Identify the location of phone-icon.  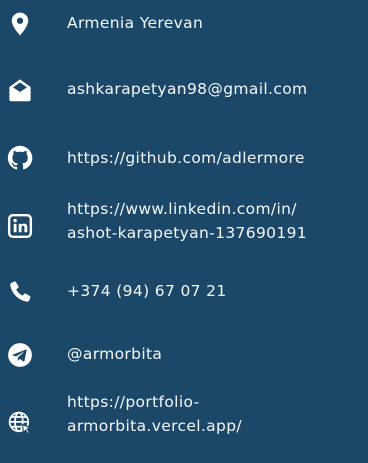
(20, 292).